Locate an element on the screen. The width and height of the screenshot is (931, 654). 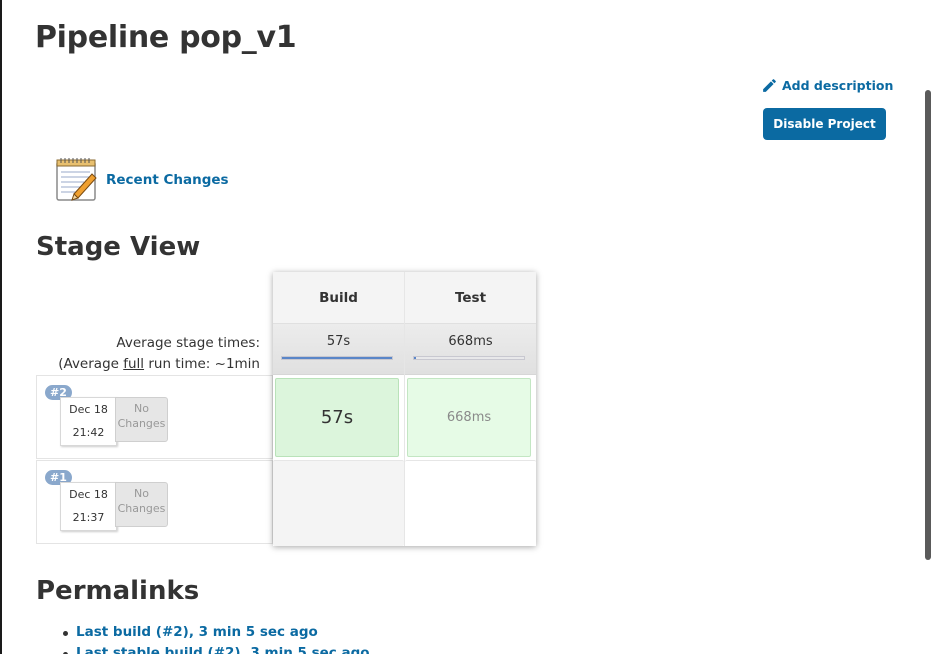
build-row: #2 Dec 18 21:42 No Changes is located at coordinates (154, 417).